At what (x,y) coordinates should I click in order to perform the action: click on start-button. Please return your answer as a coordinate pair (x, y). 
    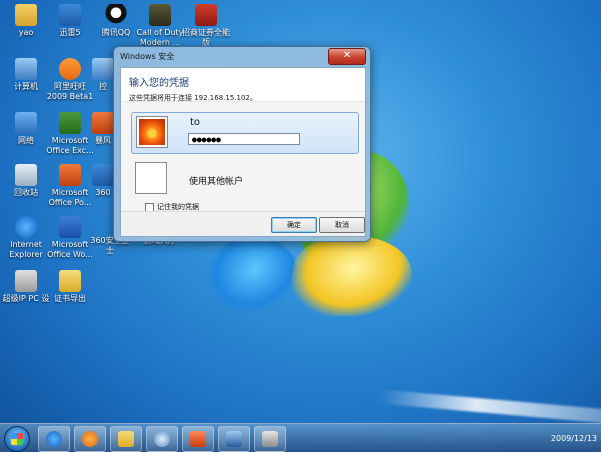
    Looking at the image, I should click on (17, 439).